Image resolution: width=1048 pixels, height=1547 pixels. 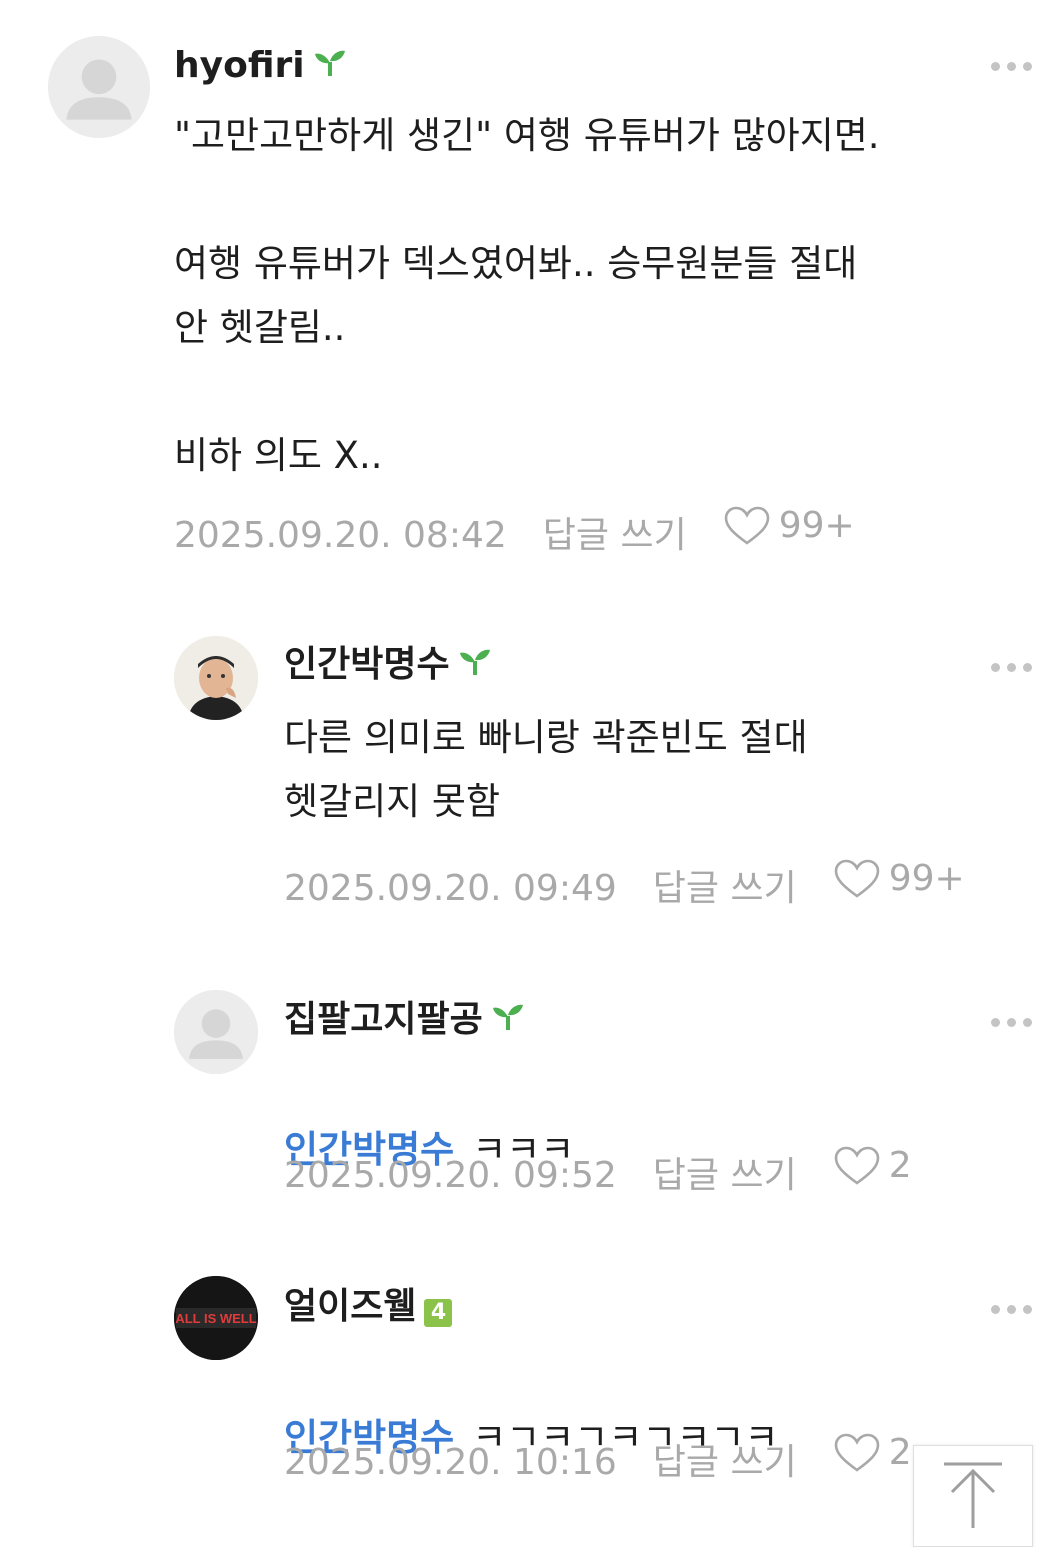 I want to click on comment-date: 2025.09.20. 10:16, so click(x=450, y=1462).